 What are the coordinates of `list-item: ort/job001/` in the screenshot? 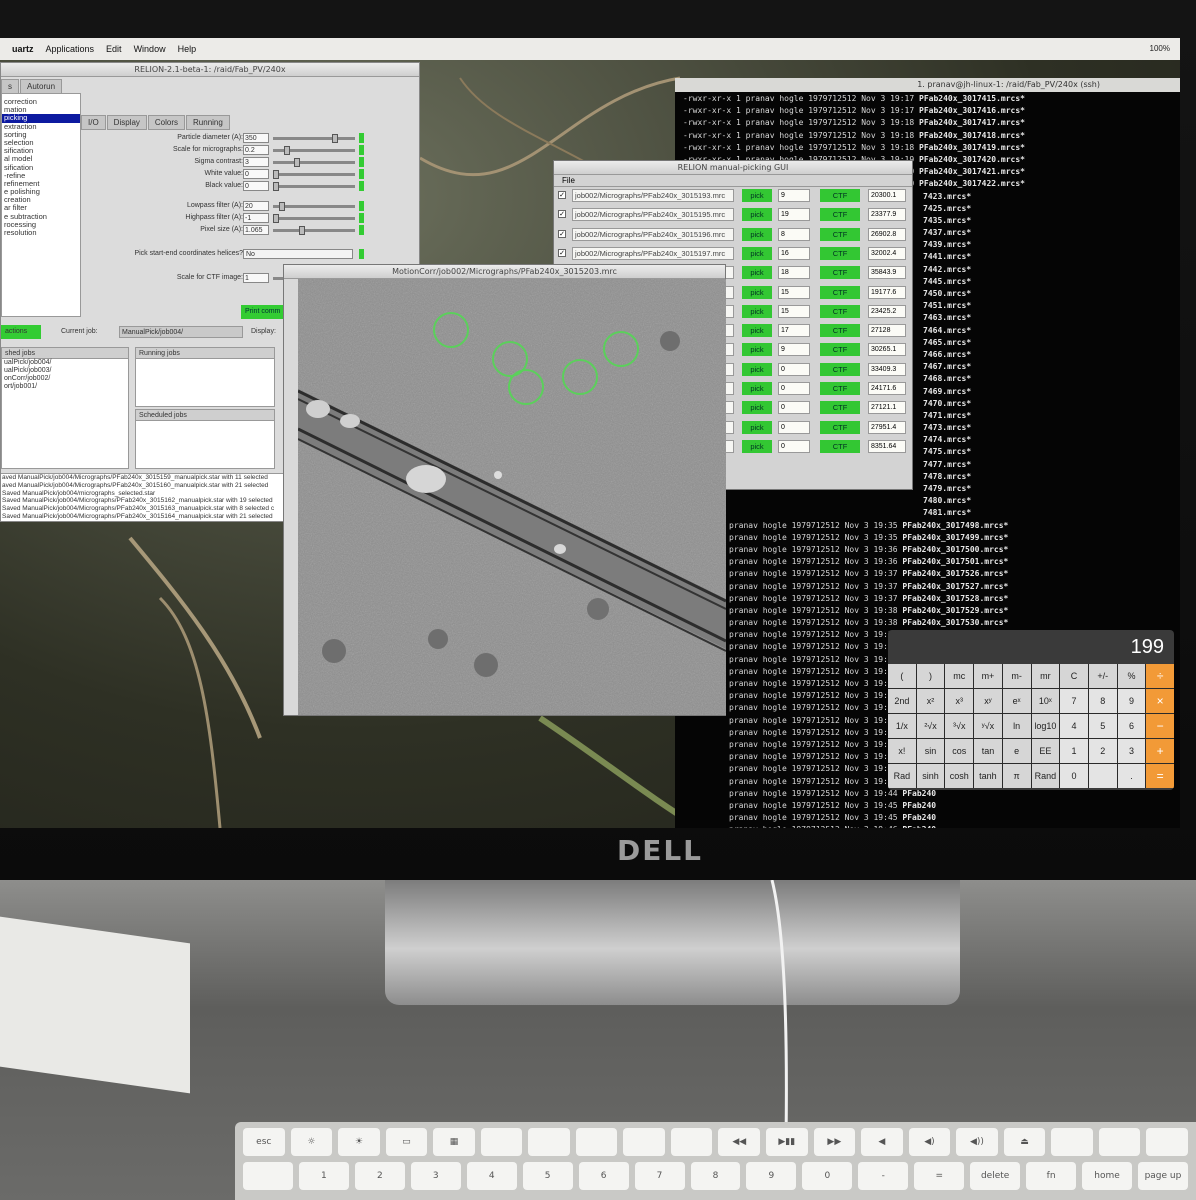 It's located at (65, 387).